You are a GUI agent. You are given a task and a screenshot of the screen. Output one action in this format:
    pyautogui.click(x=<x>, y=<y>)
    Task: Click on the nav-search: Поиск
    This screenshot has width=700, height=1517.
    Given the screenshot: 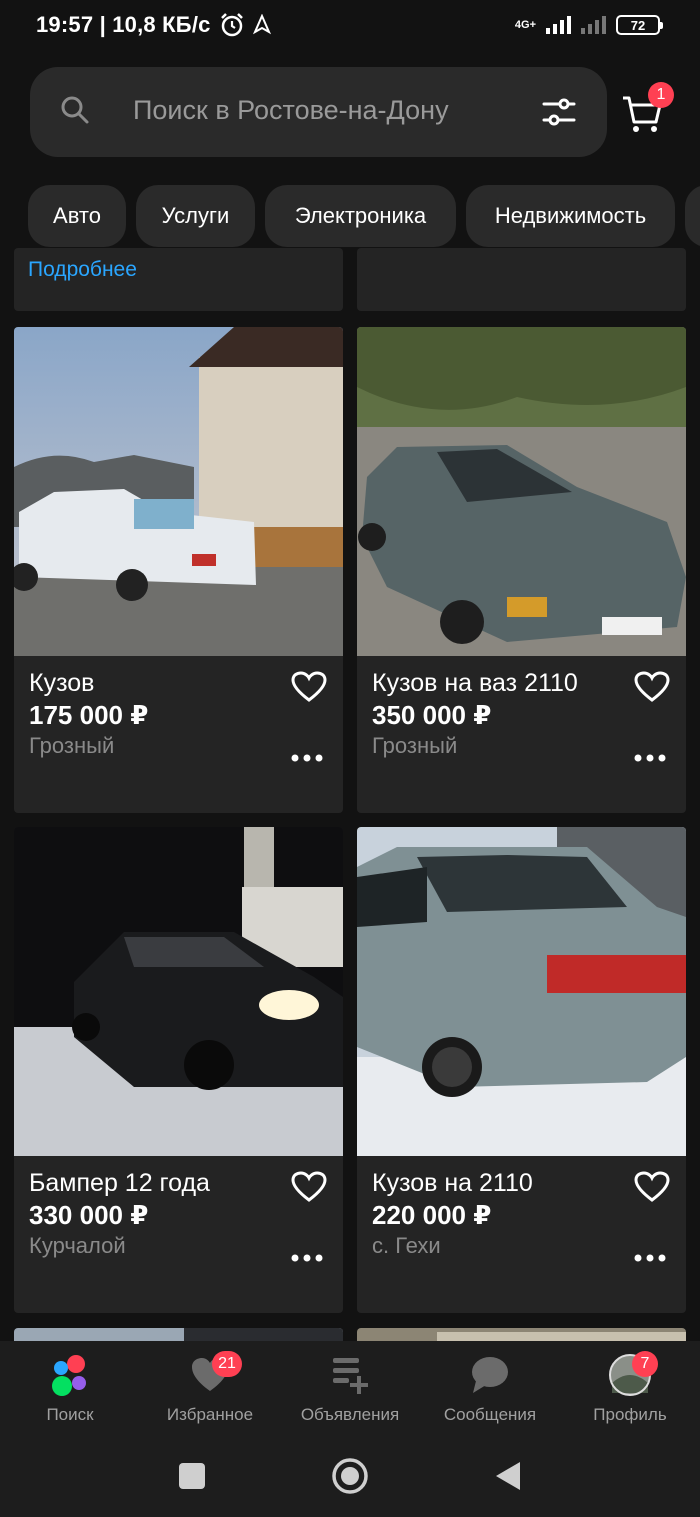 What is the action you would take?
    pyautogui.click(x=70, y=1389)
    